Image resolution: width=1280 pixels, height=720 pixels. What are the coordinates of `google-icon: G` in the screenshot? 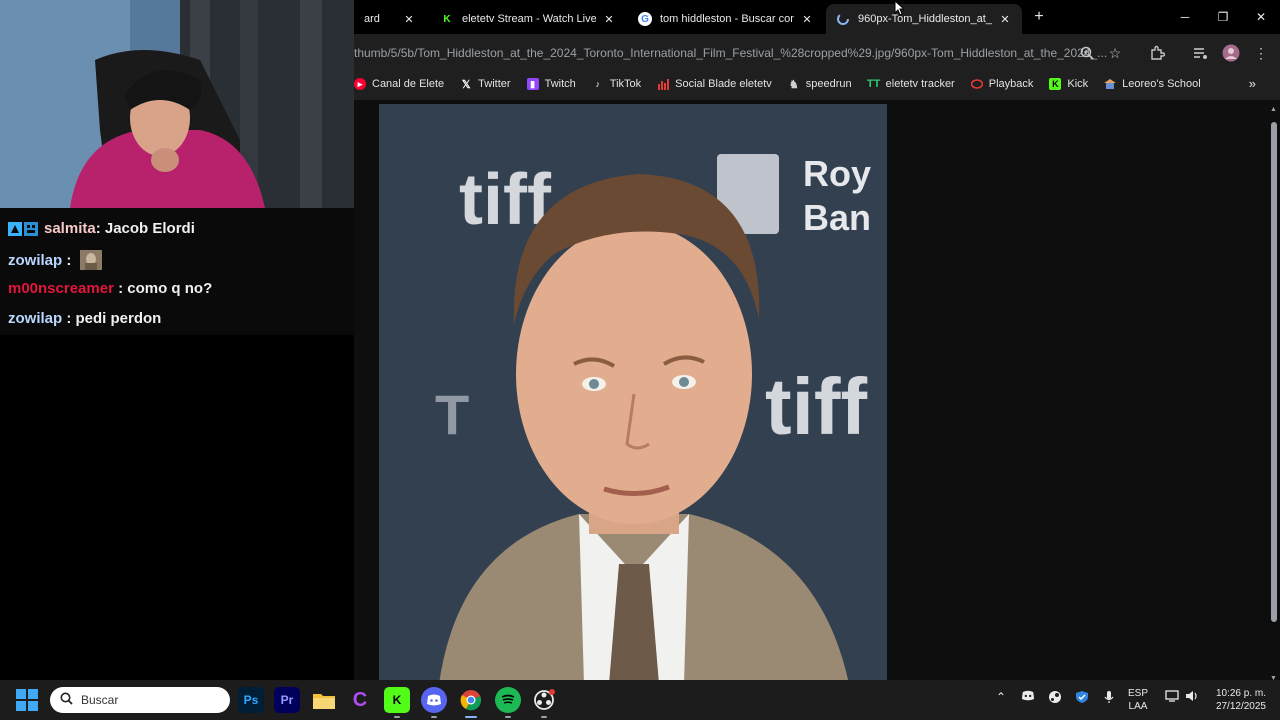 It's located at (645, 19).